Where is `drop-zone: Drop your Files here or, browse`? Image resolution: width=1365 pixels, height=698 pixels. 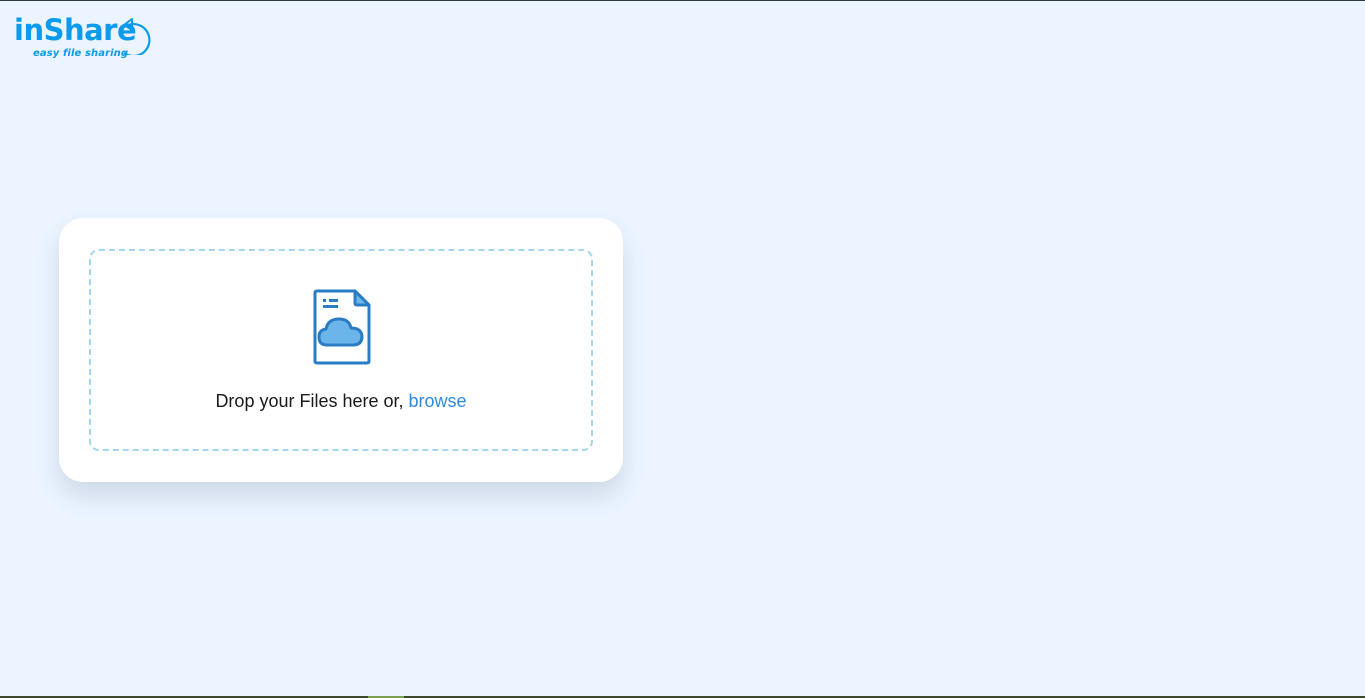 drop-zone: Drop your Files here or, browse is located at coordinates (341, 350).